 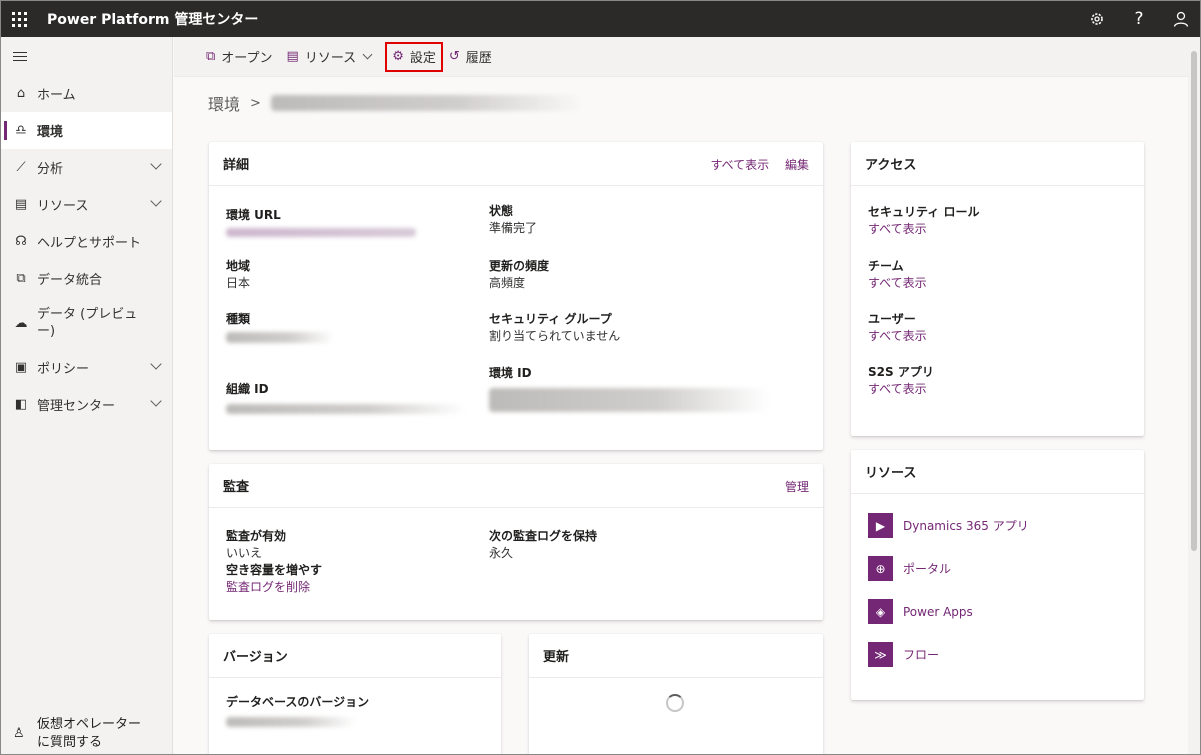 What do you see at coordinates (675, 703) in the screenshot?
I see `loading-spinner-icon` at bounding box center [675, 703].